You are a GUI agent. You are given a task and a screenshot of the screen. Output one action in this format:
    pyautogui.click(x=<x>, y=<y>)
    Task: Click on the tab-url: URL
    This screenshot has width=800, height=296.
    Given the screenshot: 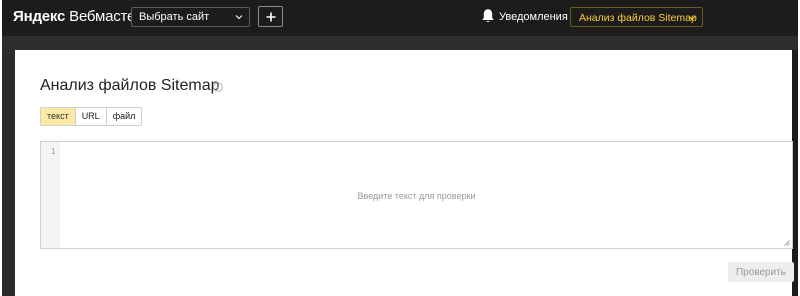 What is the action you would take?
    pyautogui.click(x=90, y=116)
    